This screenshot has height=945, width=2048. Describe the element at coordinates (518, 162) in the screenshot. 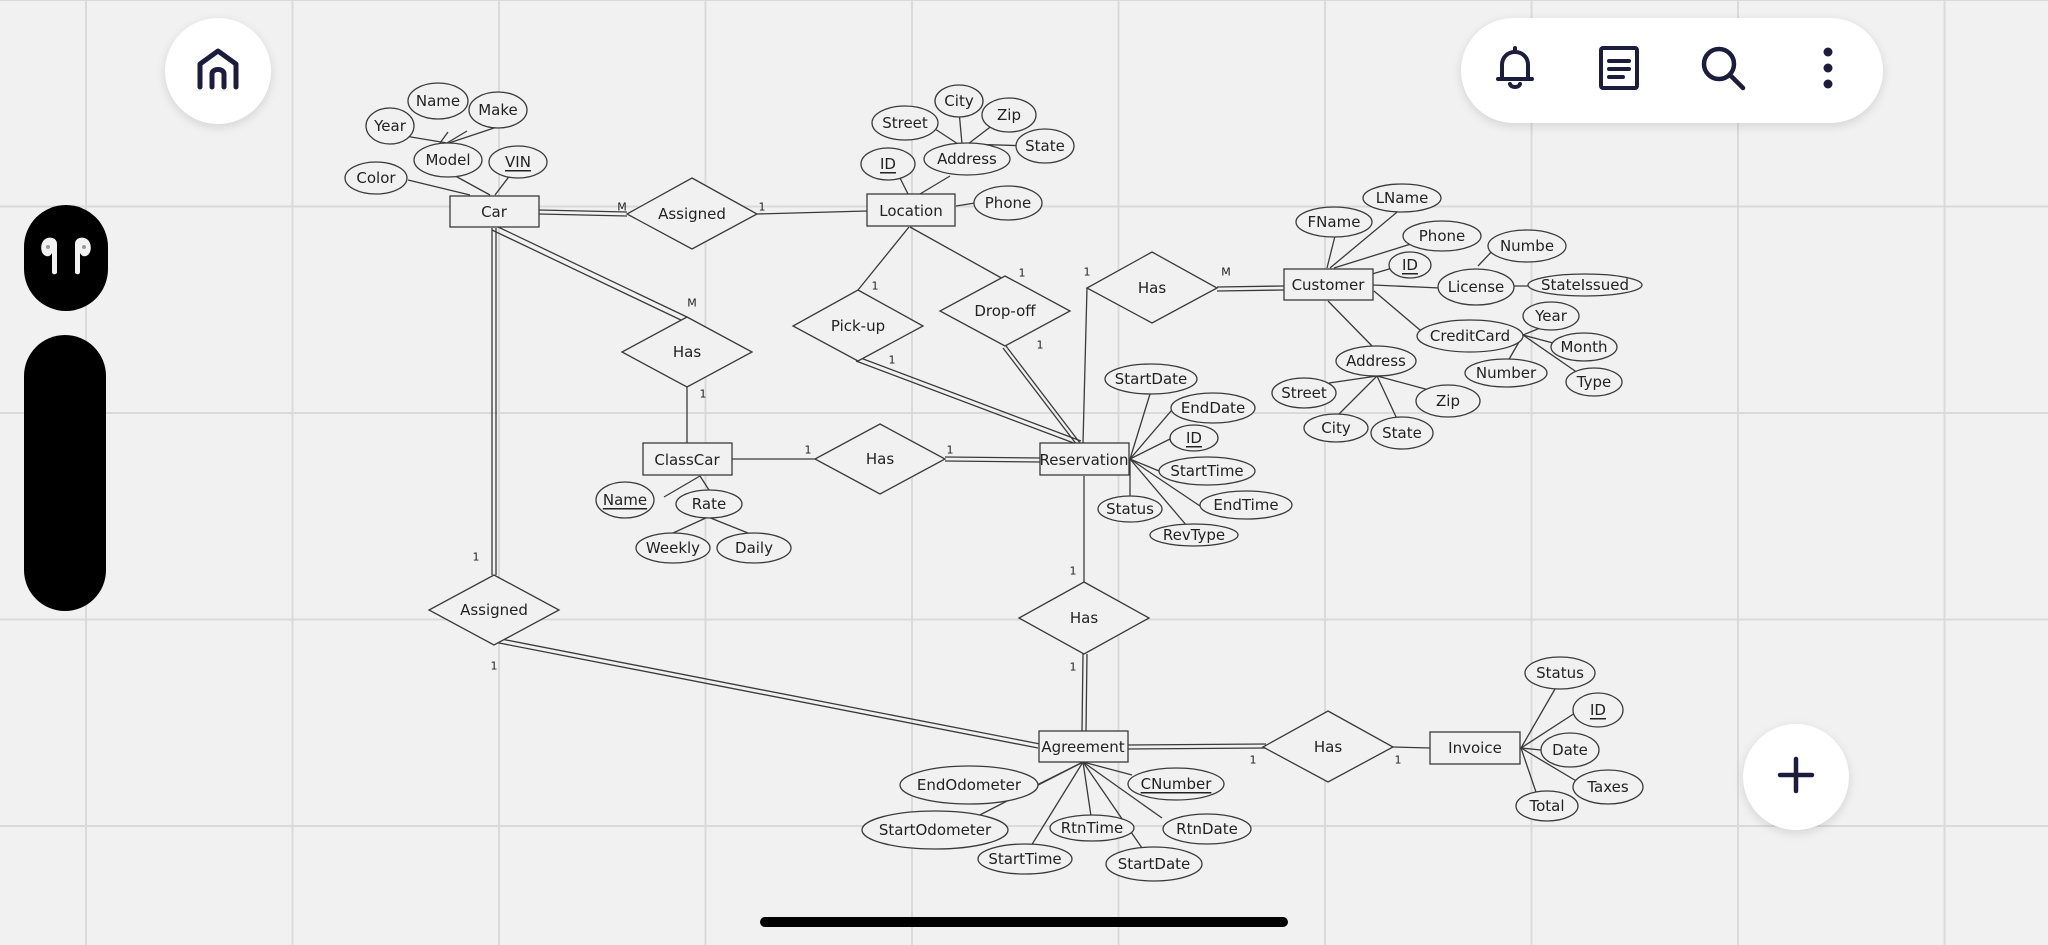

I see `attr-label: VIN` at that location.